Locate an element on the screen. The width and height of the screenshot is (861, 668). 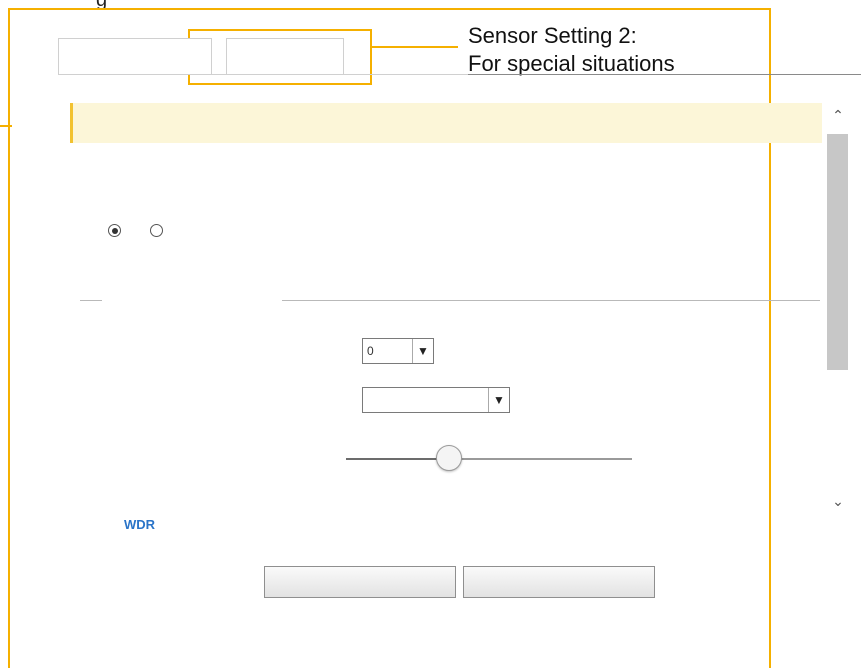
chevron-up-icon: ⌃ is located at coordinates (838, 115).